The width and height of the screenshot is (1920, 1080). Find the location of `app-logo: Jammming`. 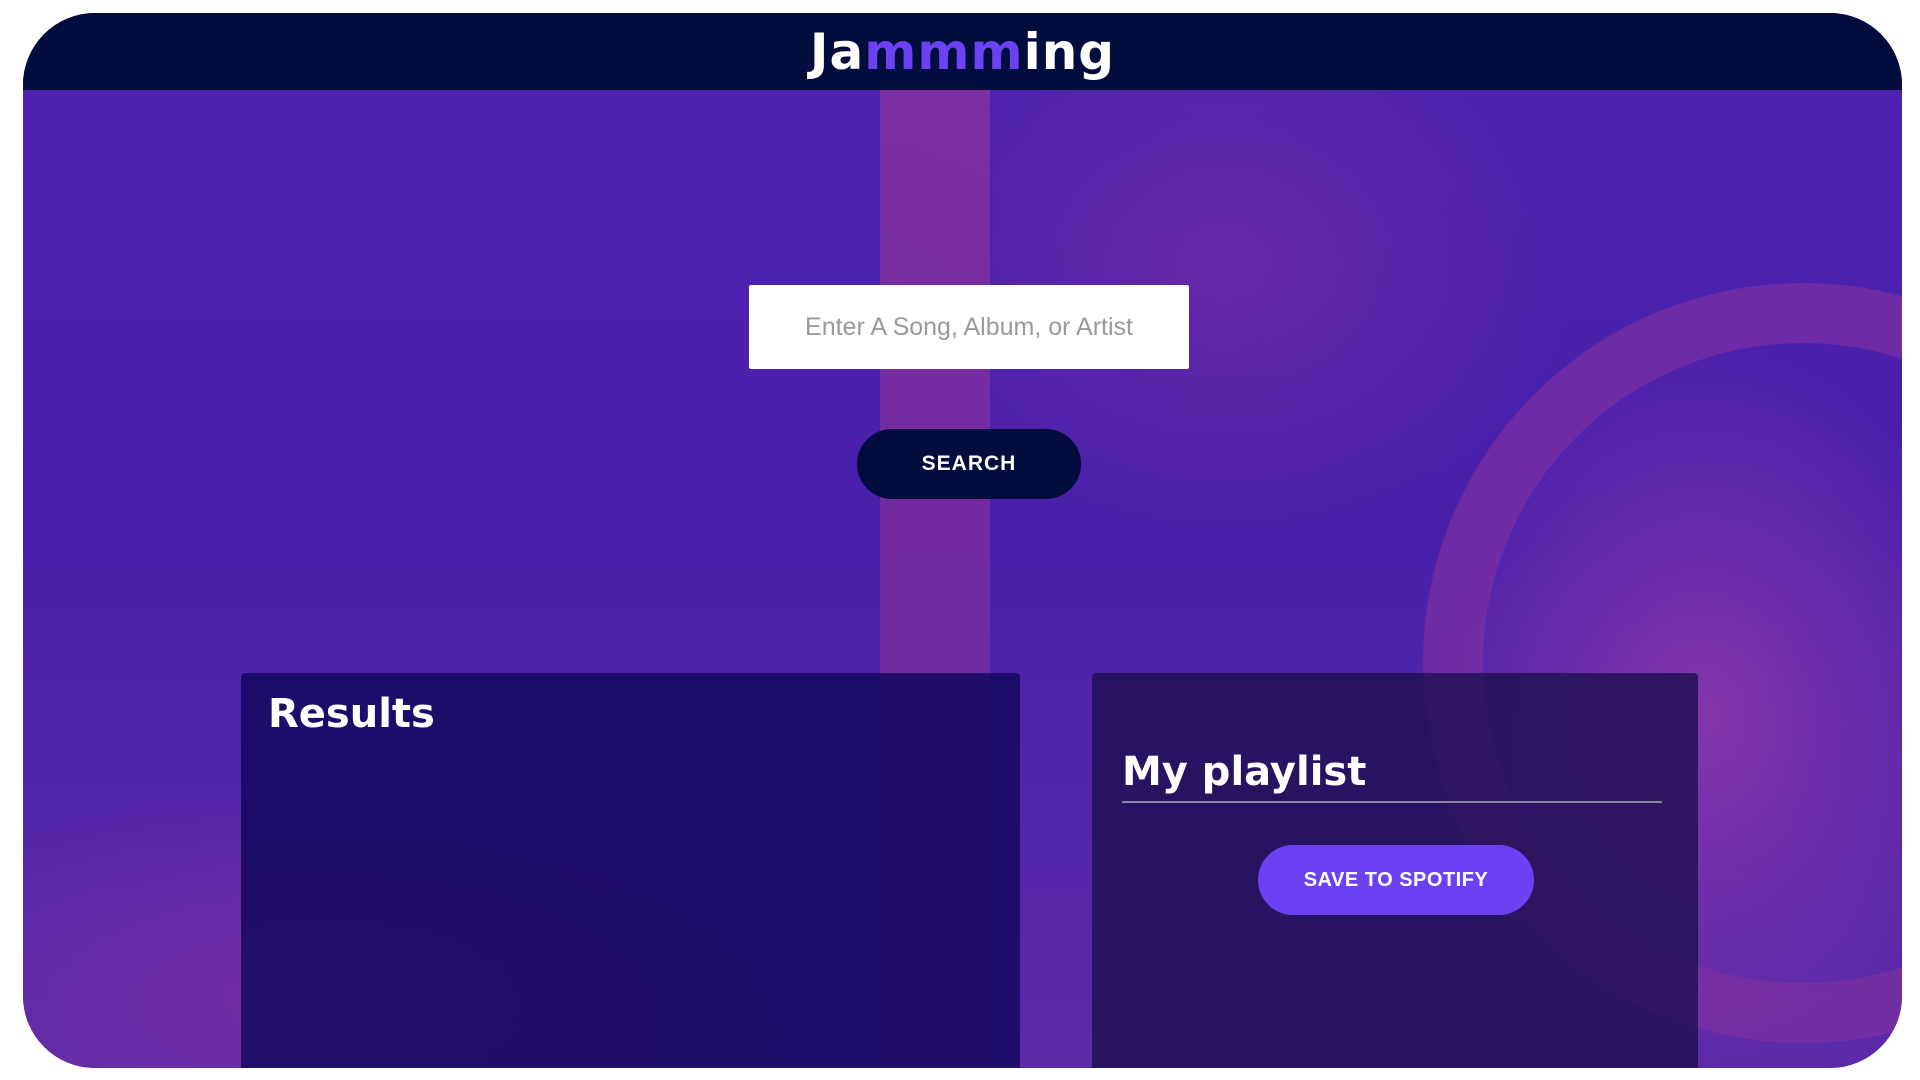

app-logo: Jammming is located at coordinates (962, 52).